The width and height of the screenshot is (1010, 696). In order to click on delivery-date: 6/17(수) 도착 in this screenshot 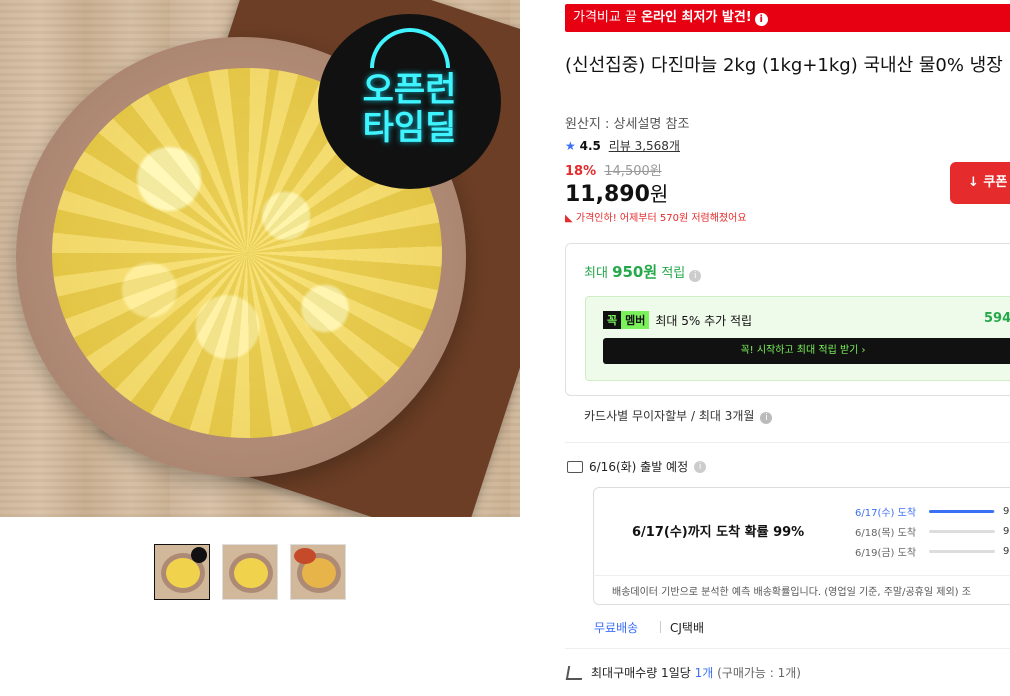, I will do `click(886, 513)`.